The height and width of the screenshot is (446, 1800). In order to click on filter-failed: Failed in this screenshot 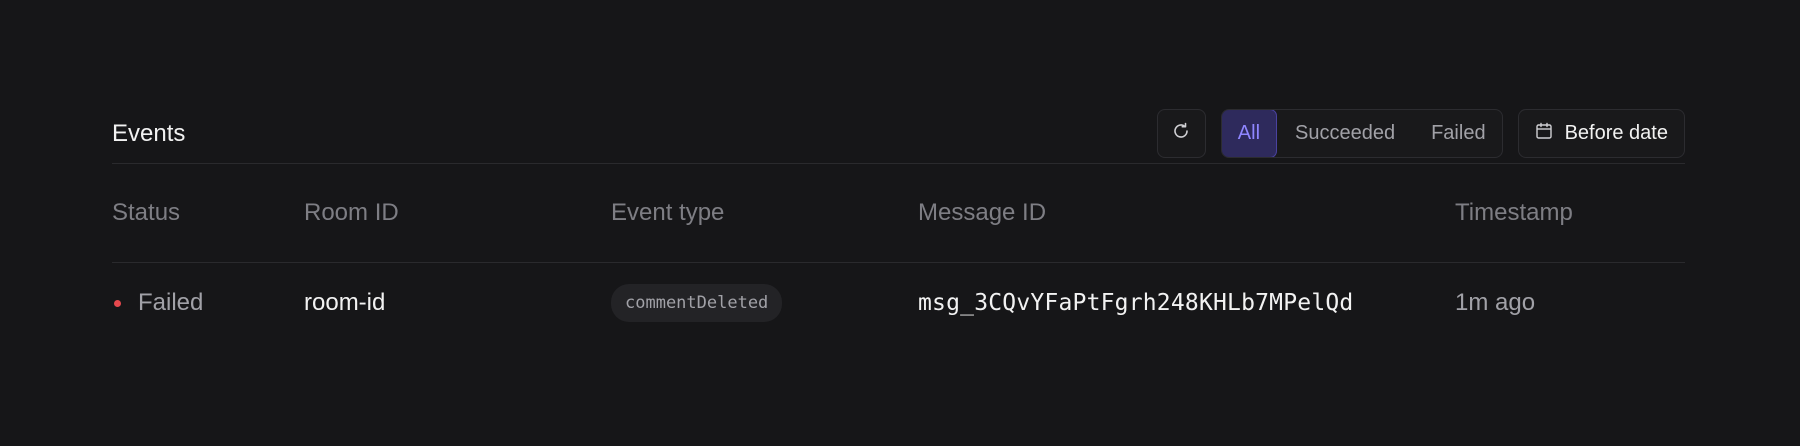, I will do `click(1457, 133)`.